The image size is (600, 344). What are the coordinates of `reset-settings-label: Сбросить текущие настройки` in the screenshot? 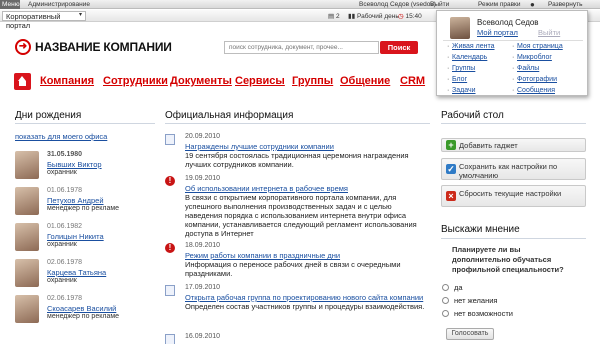 It's located at (510, 193).